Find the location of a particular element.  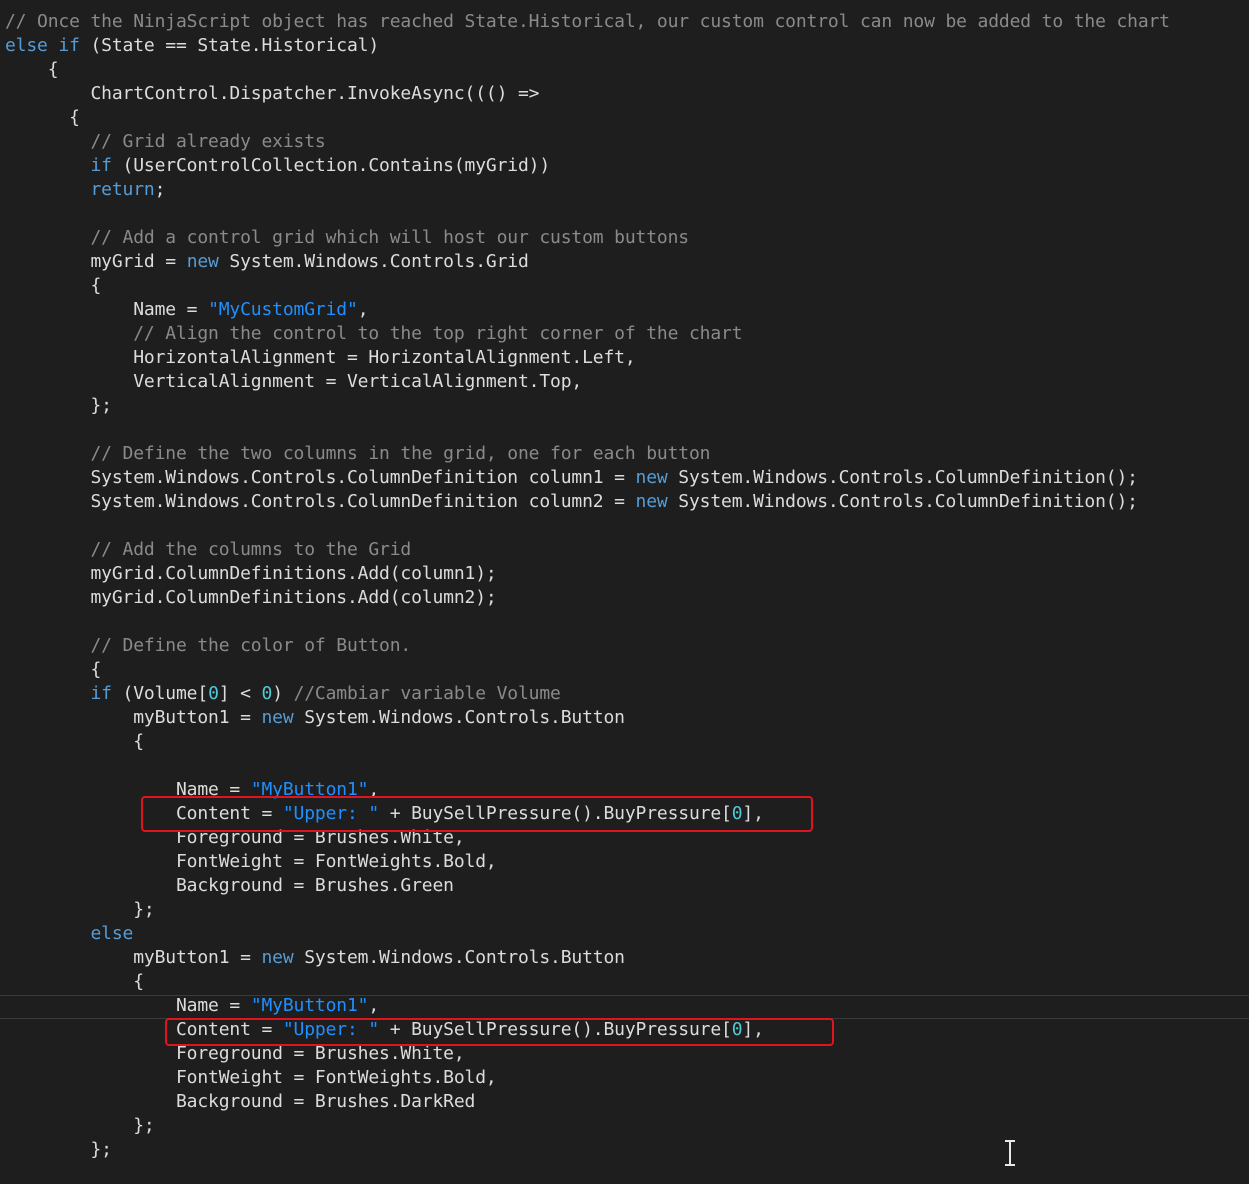

code-token-comment: //Cambiar variable Volume is located at coordinates (427, 693).